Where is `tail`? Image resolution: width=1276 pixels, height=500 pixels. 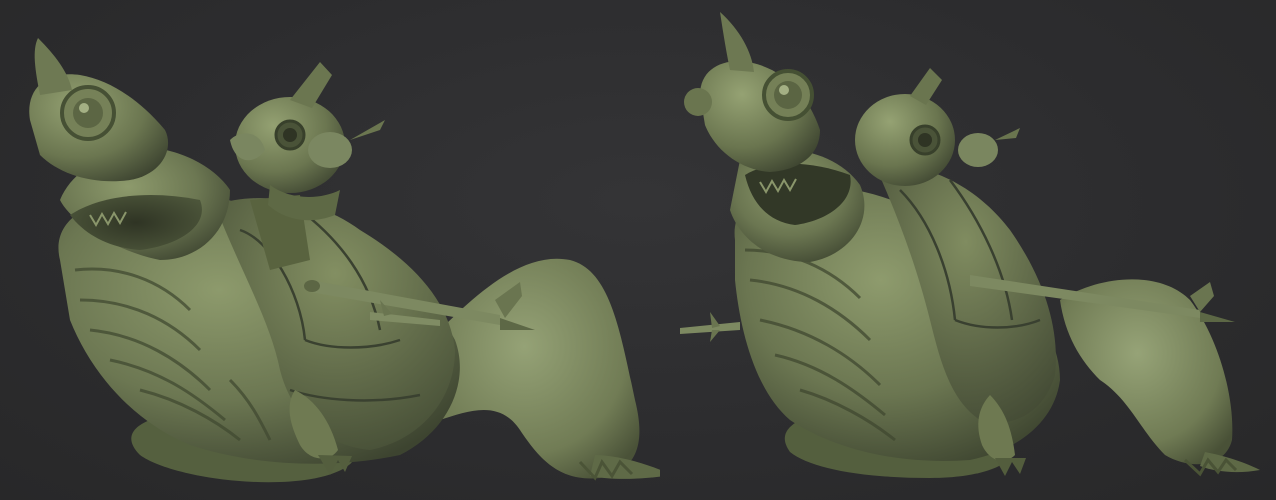 tail is located at coordinates (535, 368).